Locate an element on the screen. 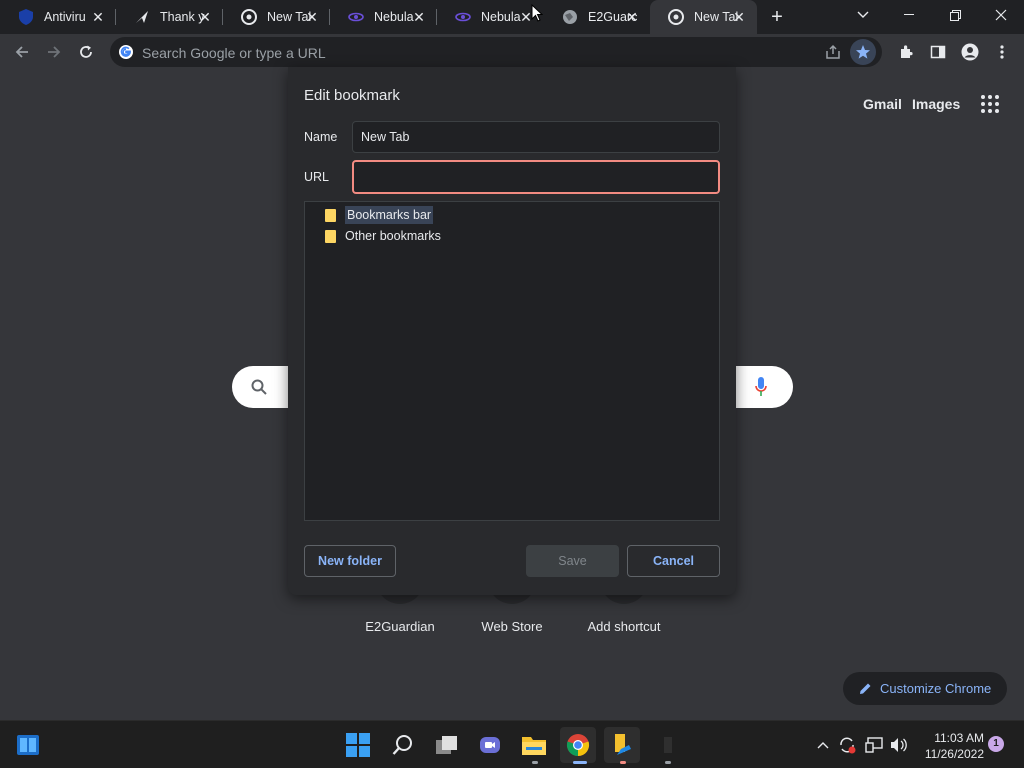 Image resolution: width=1024 pixels, height=768 pixels. menu-button is located at coordinates (1002, 52).